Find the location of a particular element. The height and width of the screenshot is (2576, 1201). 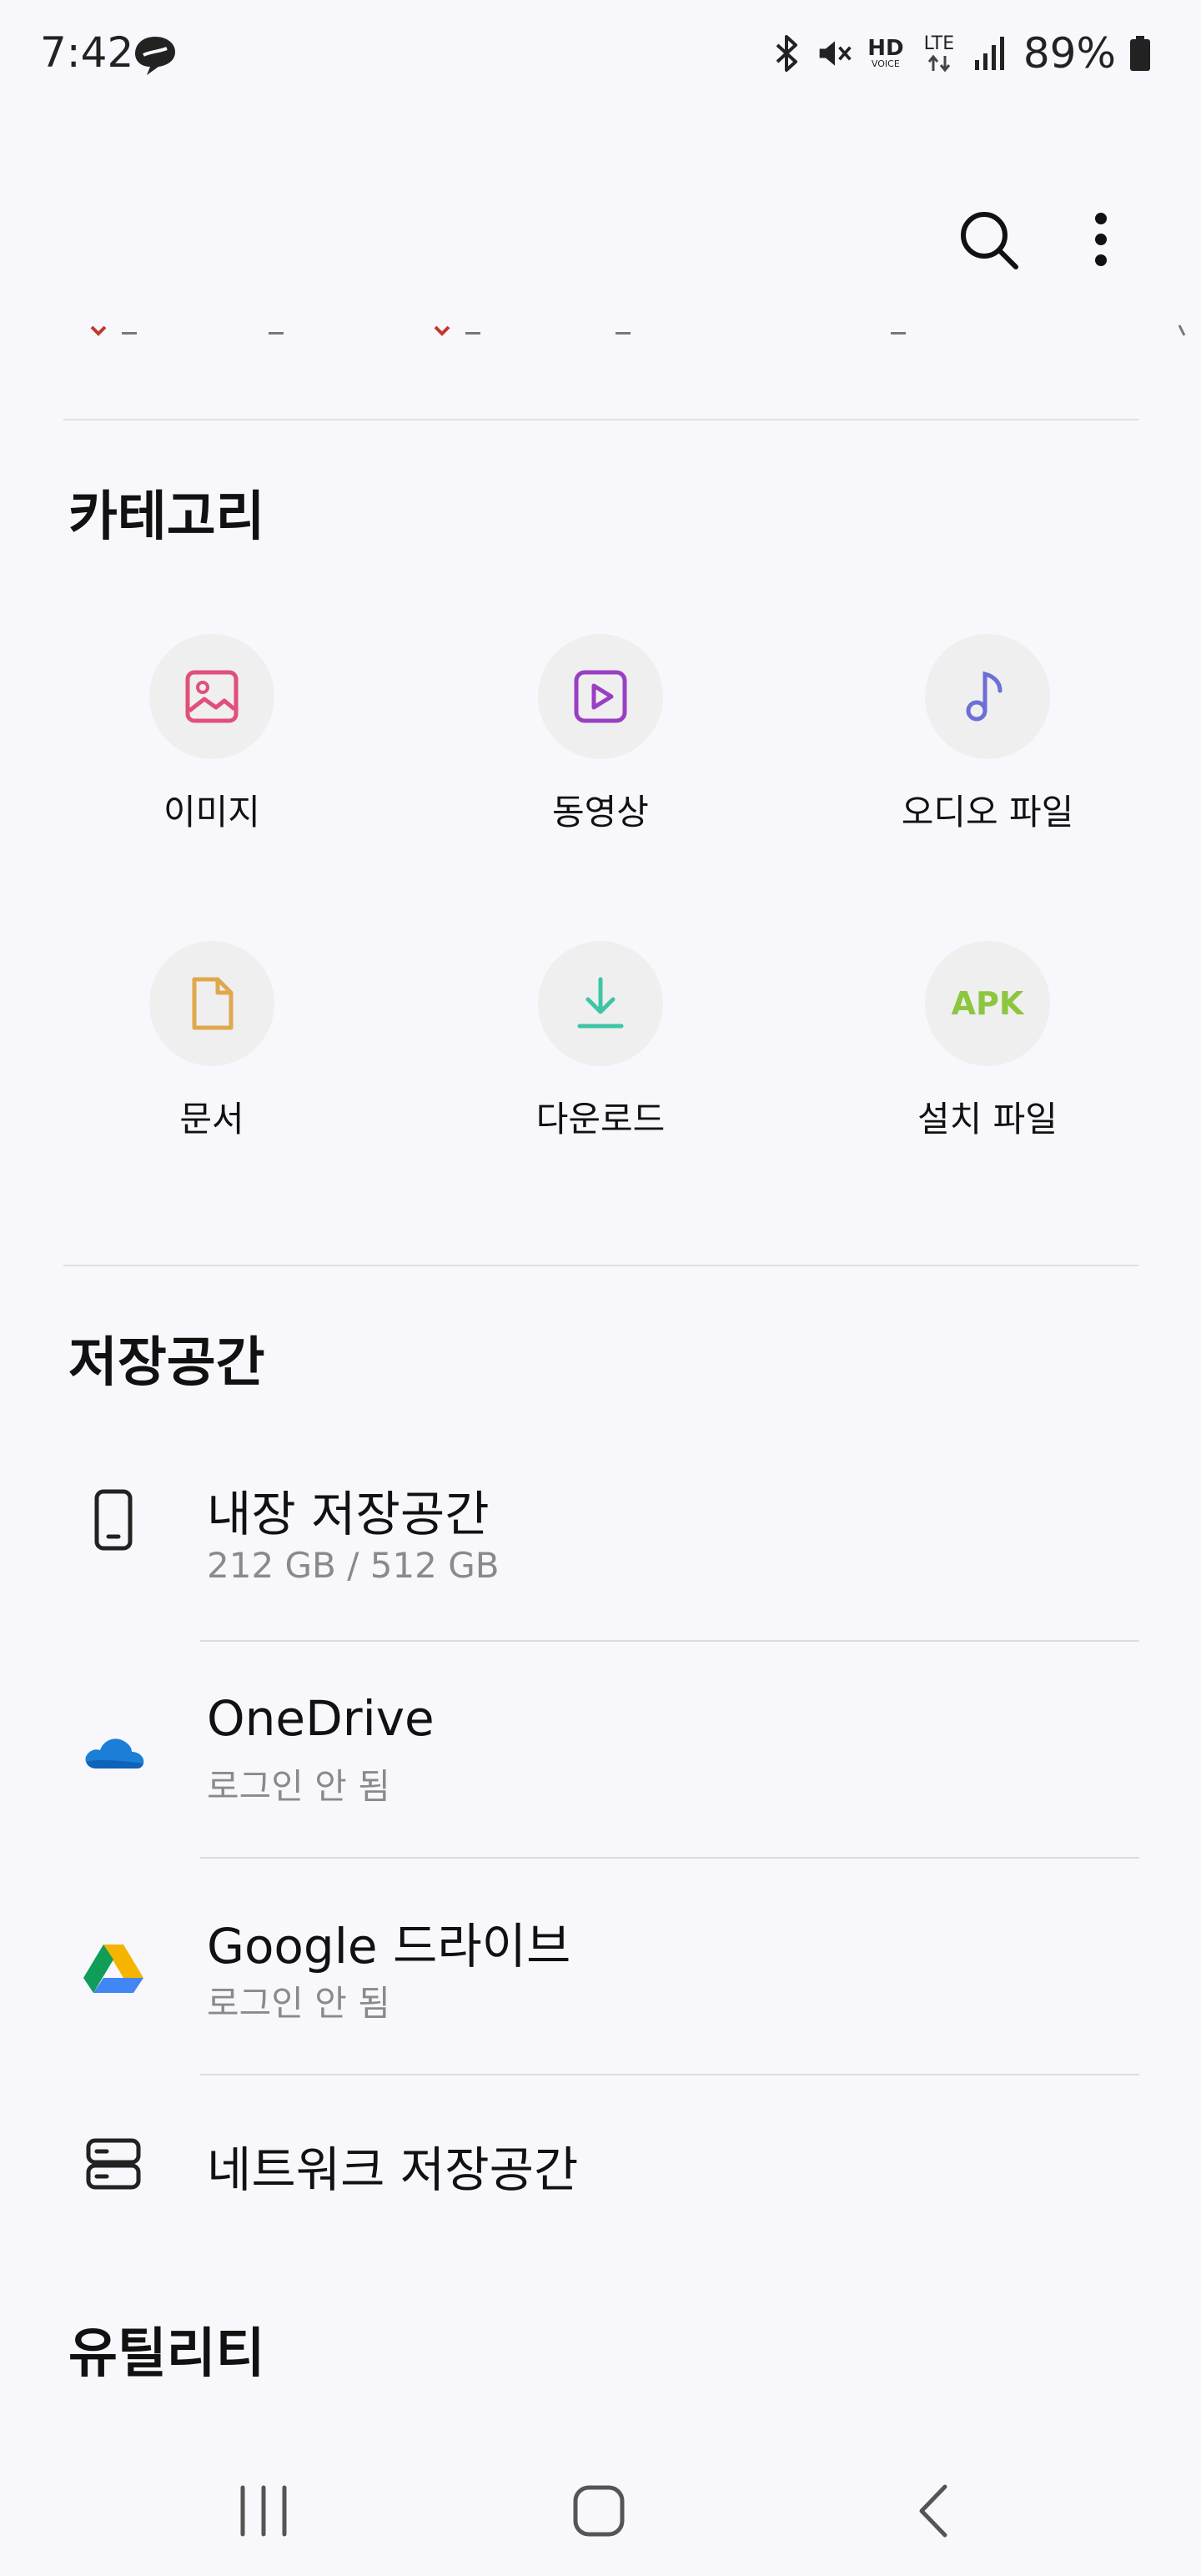

google-drive-icon is located at coordinates (113, 1969).